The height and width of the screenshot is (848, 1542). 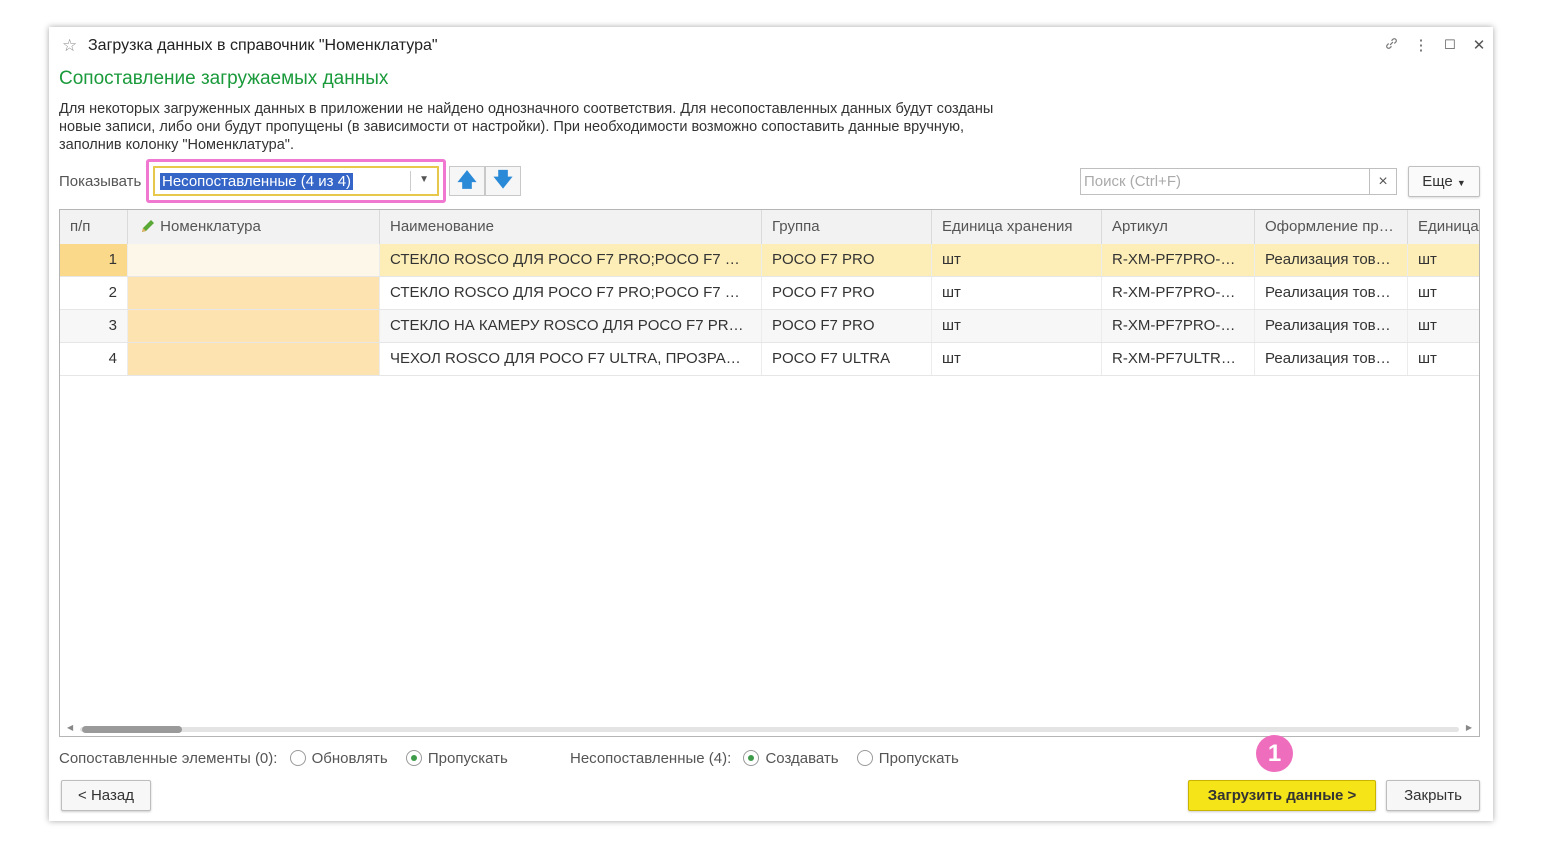 I want to click on group-cell: POCO F7 ULTRA, so click(x=847, y=359).